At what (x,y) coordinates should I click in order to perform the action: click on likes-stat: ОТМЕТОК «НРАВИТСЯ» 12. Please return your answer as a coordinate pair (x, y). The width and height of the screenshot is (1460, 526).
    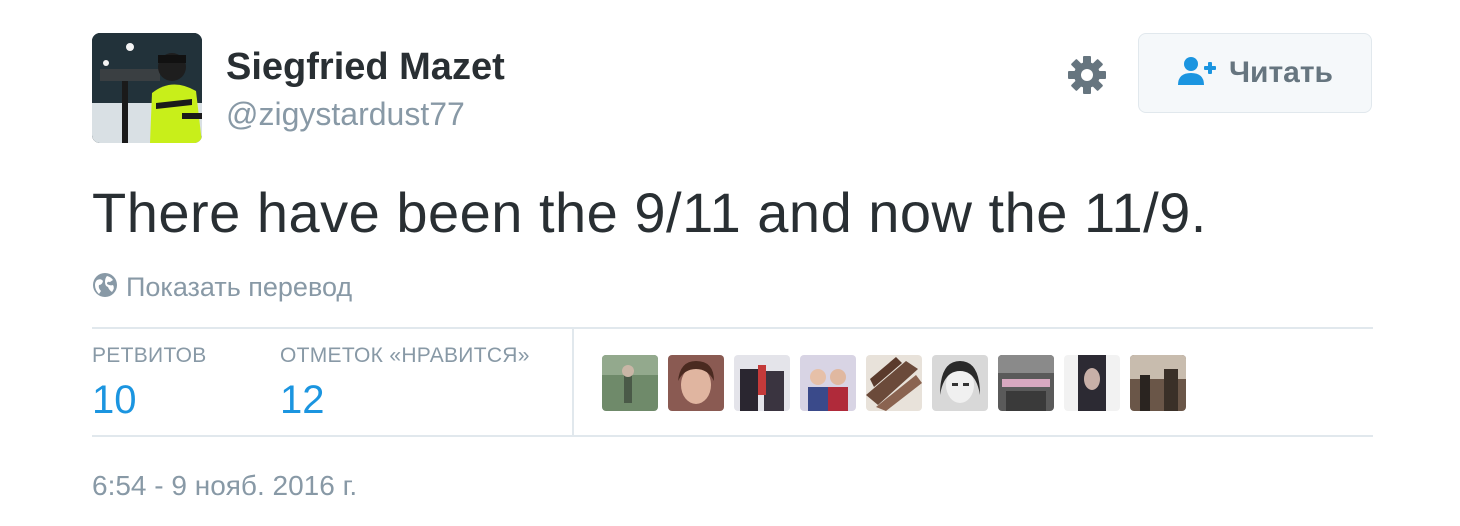
    Looking at the image, I should click on (405, 383).